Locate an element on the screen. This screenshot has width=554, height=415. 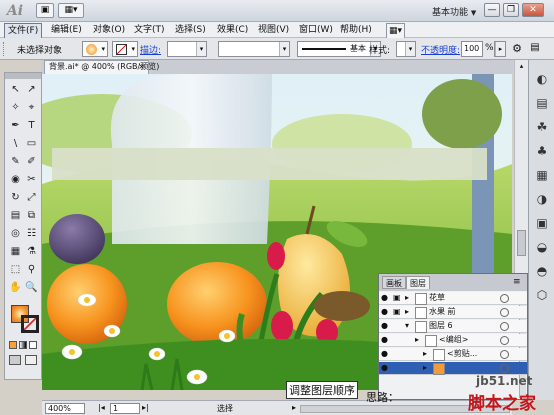
dock-panel-icon: ▦ is located at coordinates (542, 175).